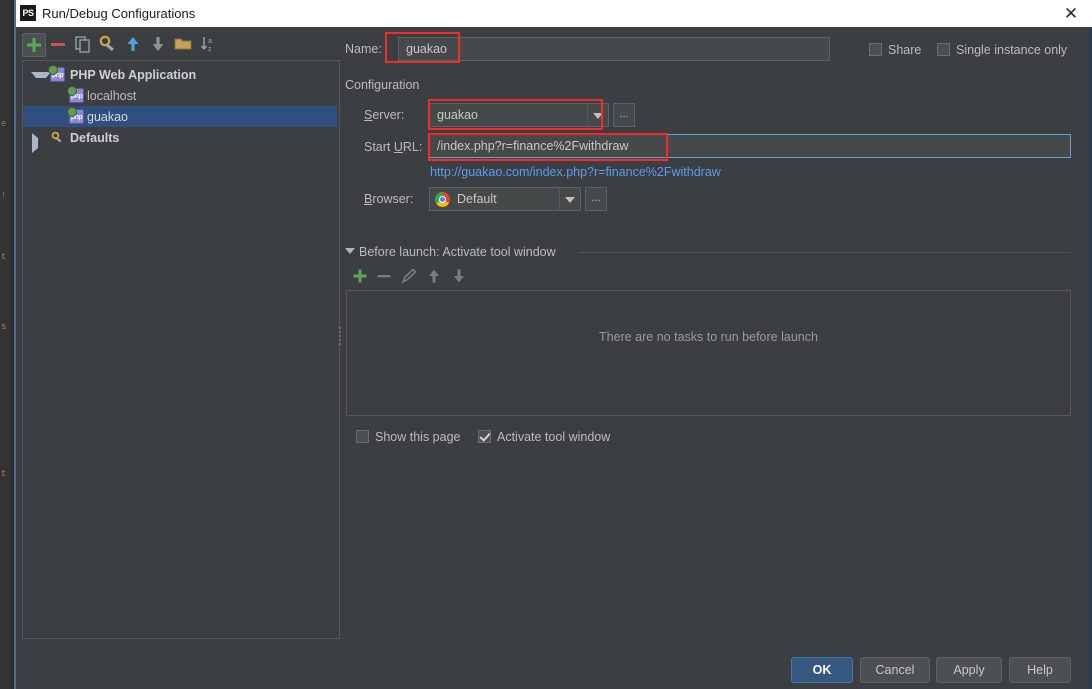 This screenshot has height=689, width=1092. I want to click on tree-item-label: localhost, so click(112, 96).